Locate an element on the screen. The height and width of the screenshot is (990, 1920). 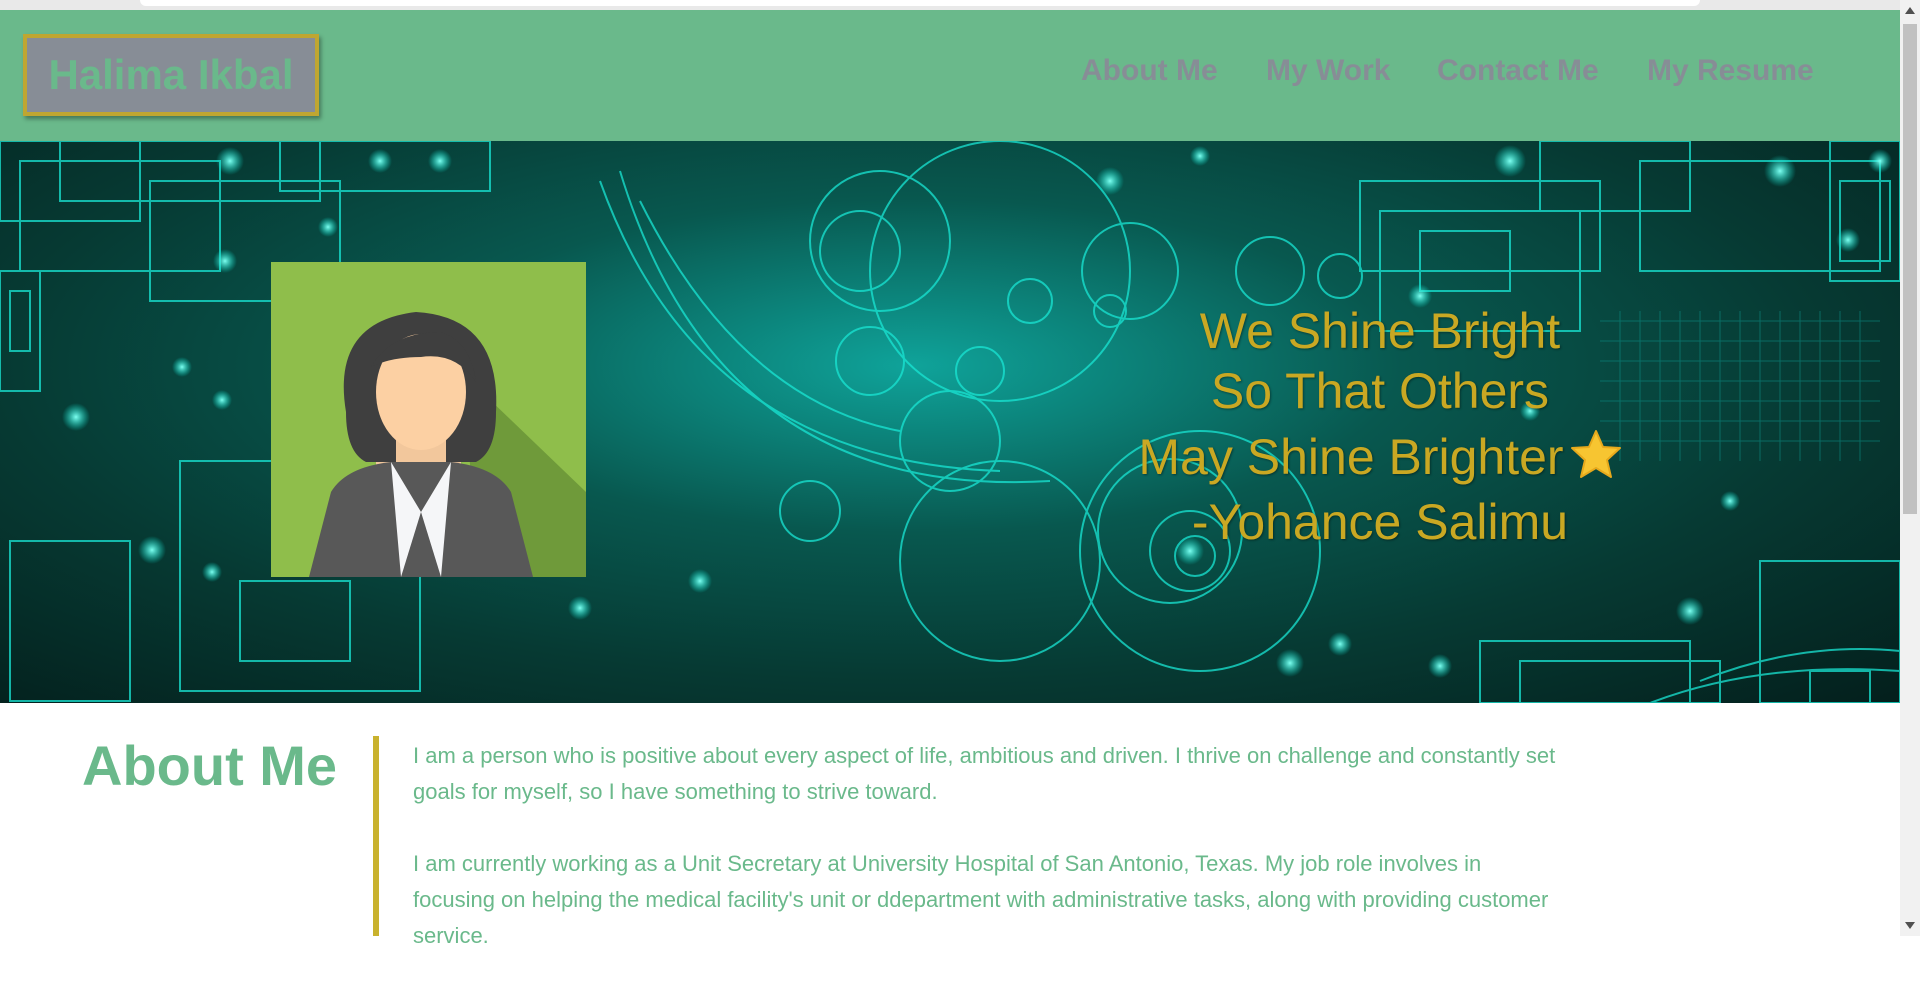
quote-line-1: We Shine Bright is located at coordinates (1380, 331).